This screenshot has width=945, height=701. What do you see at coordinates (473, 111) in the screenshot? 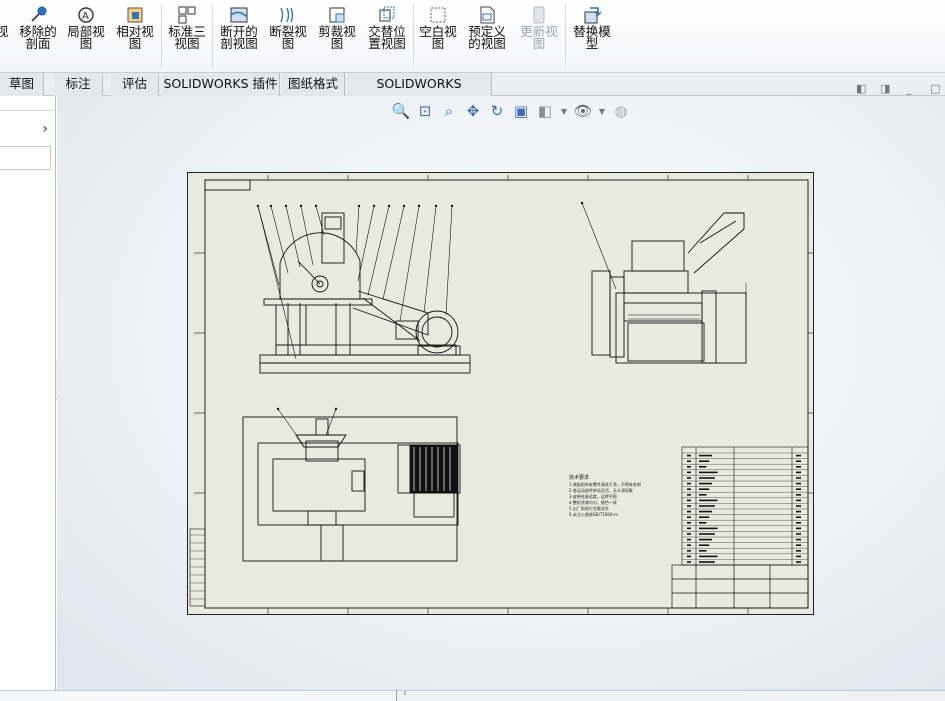
I see `pan-icon: ✥` at bounding box center [473, 111].